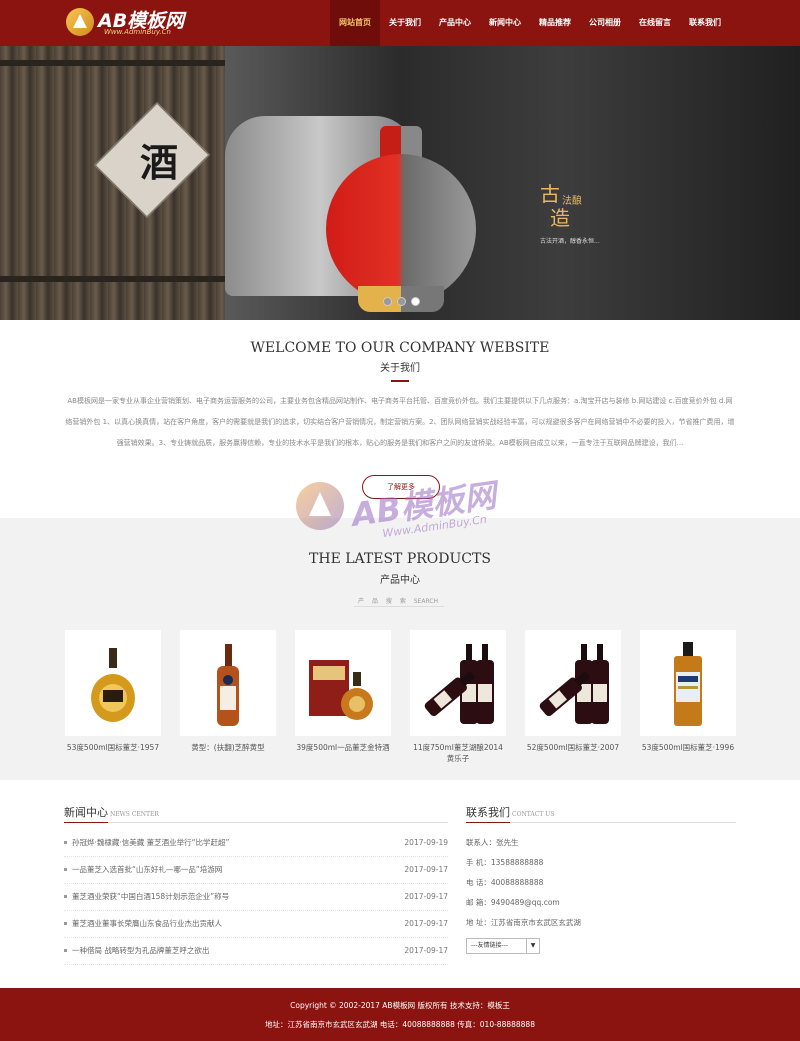 Image resolution: width=800 pixels, height=1041 pixels. I want to click on product-card: 52度500ml国标董芝·2007, so click(573, 691).